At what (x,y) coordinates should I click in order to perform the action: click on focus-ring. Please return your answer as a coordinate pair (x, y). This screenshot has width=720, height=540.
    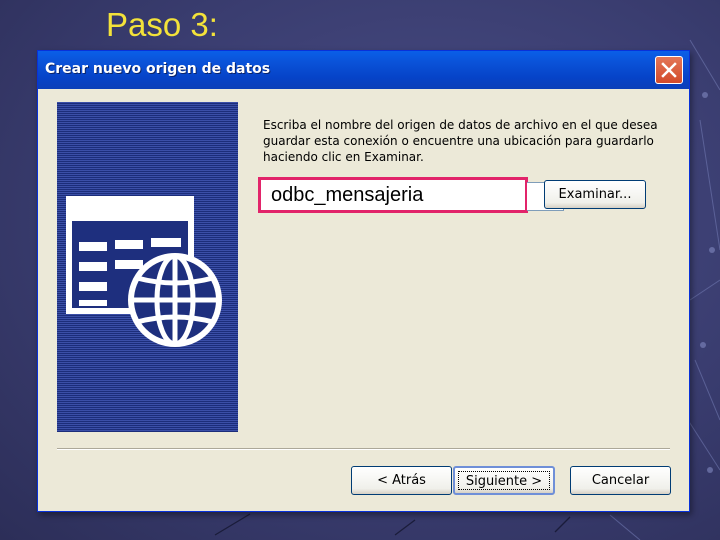
    Looking at the image, I should click on (504, 480).